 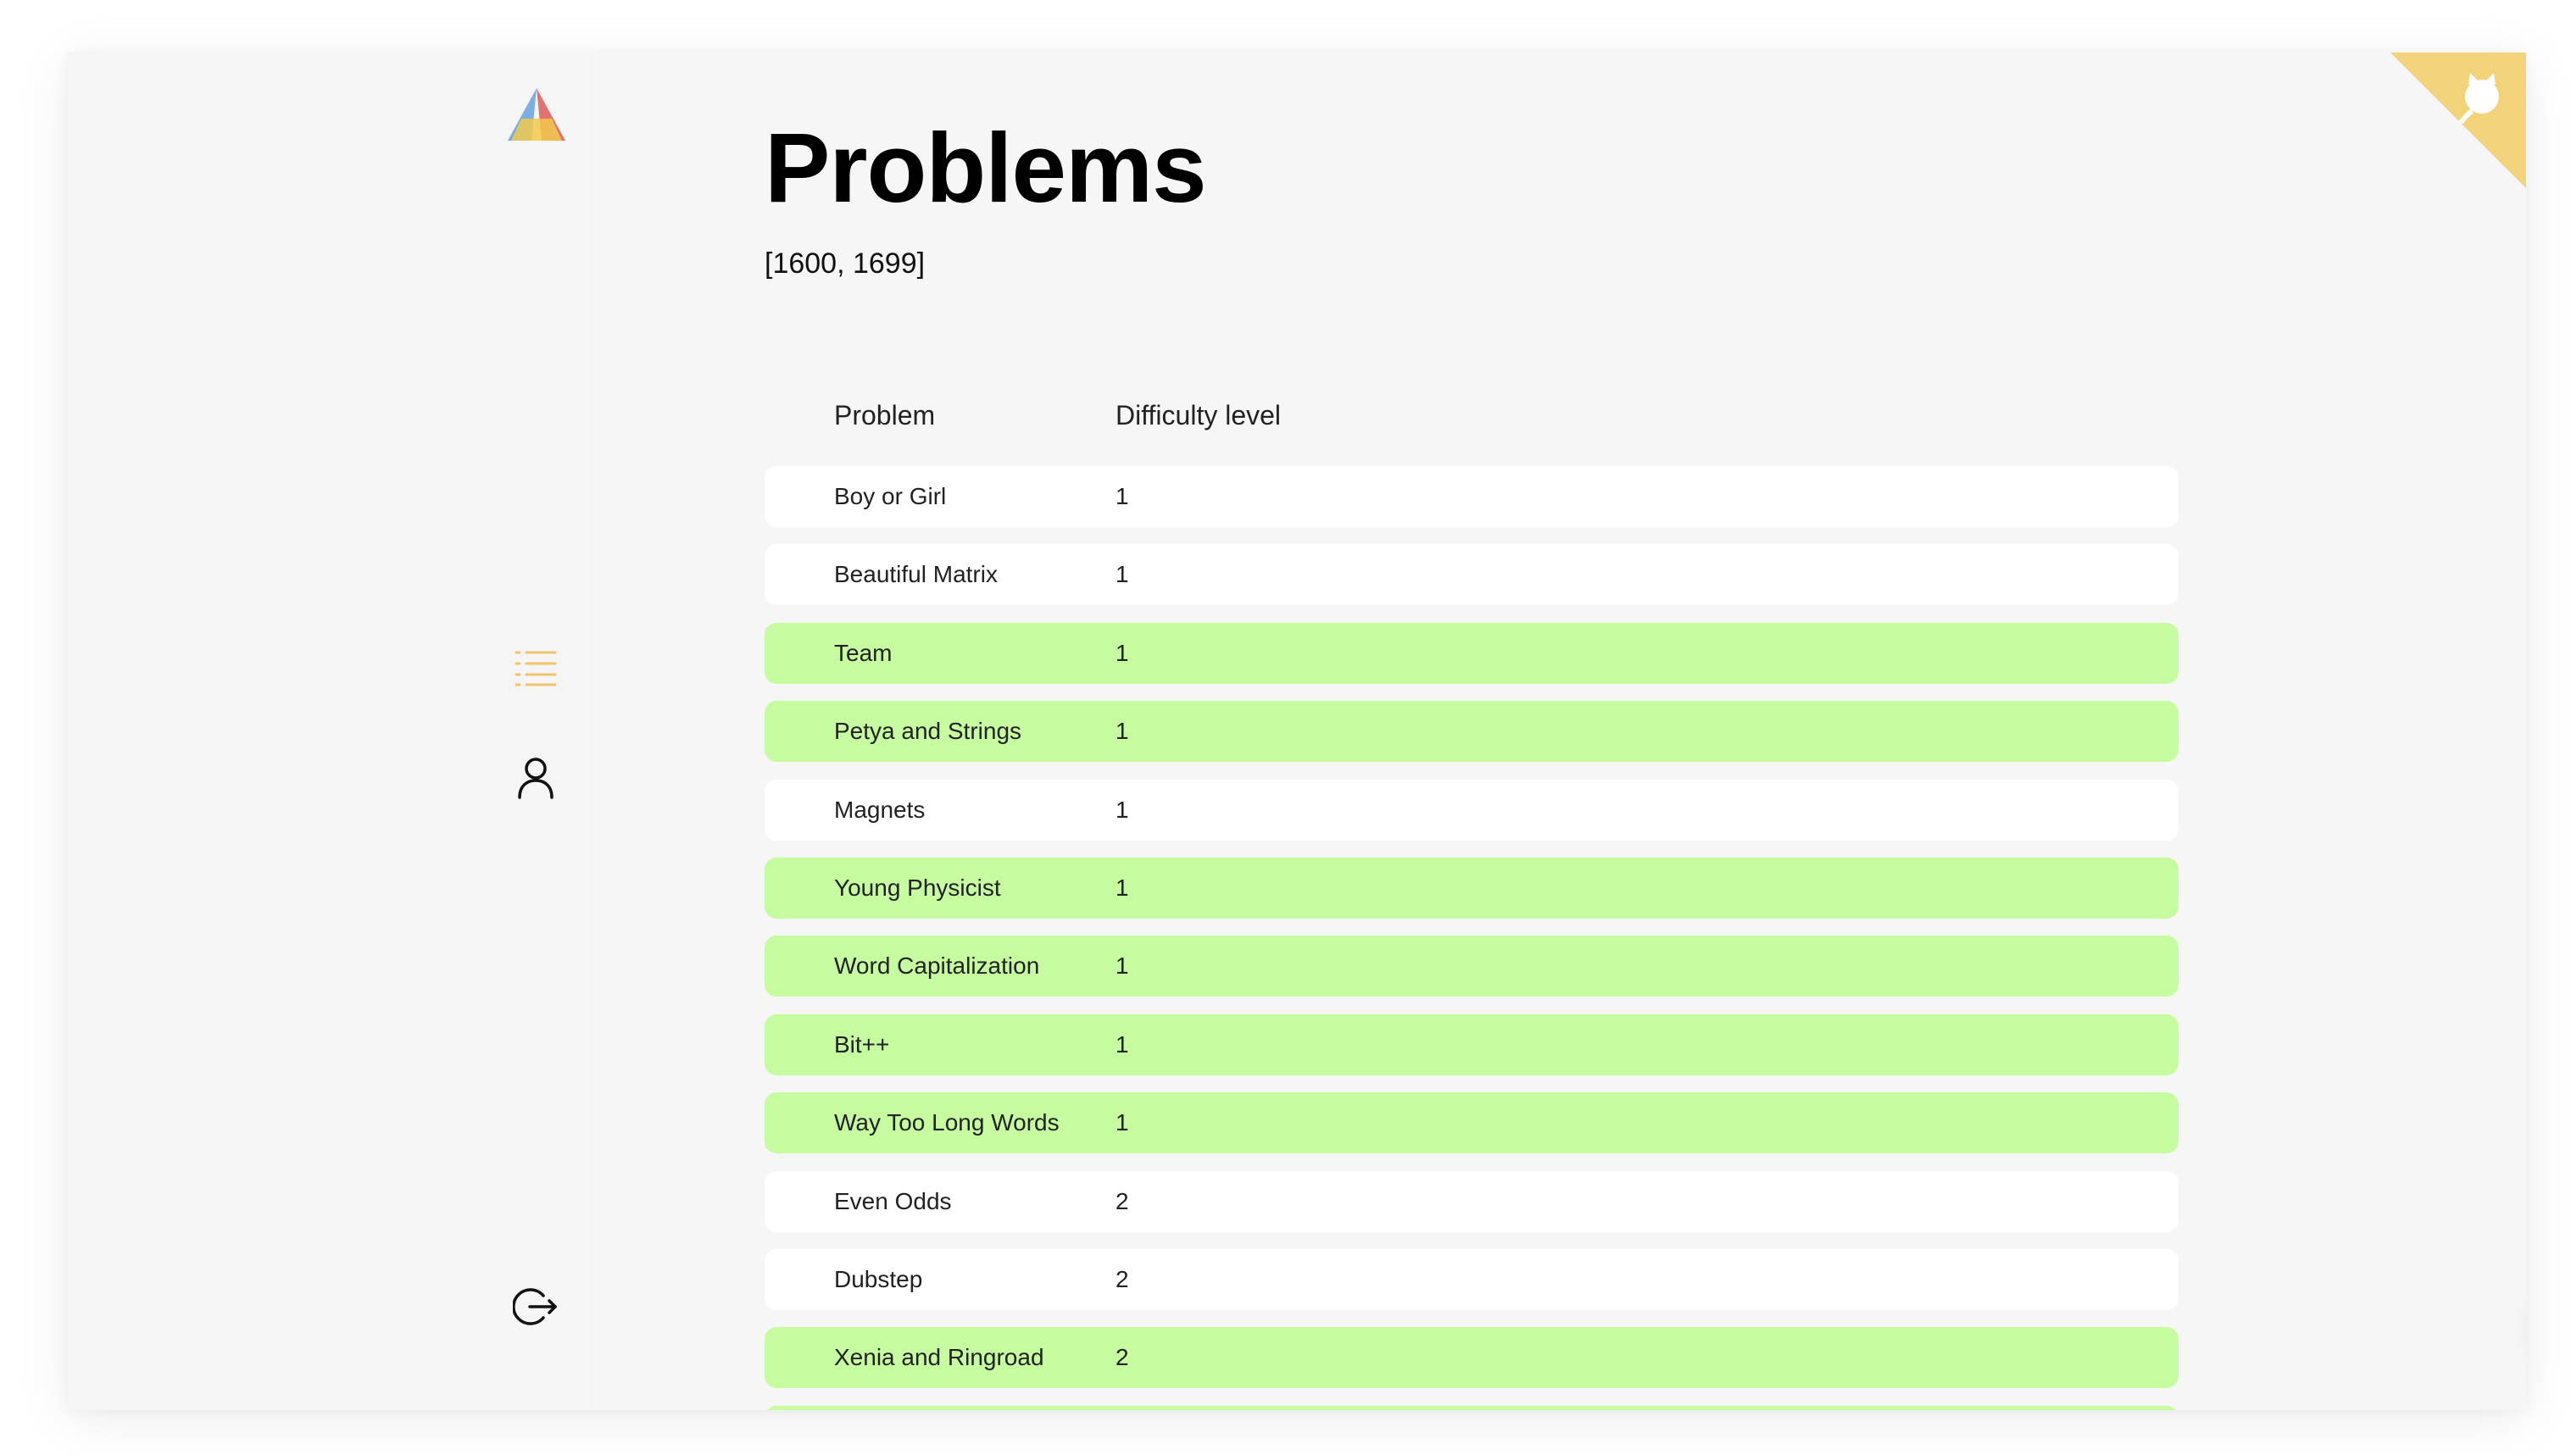 I want to click on app-logo-icon, so click(x=536, y=115).